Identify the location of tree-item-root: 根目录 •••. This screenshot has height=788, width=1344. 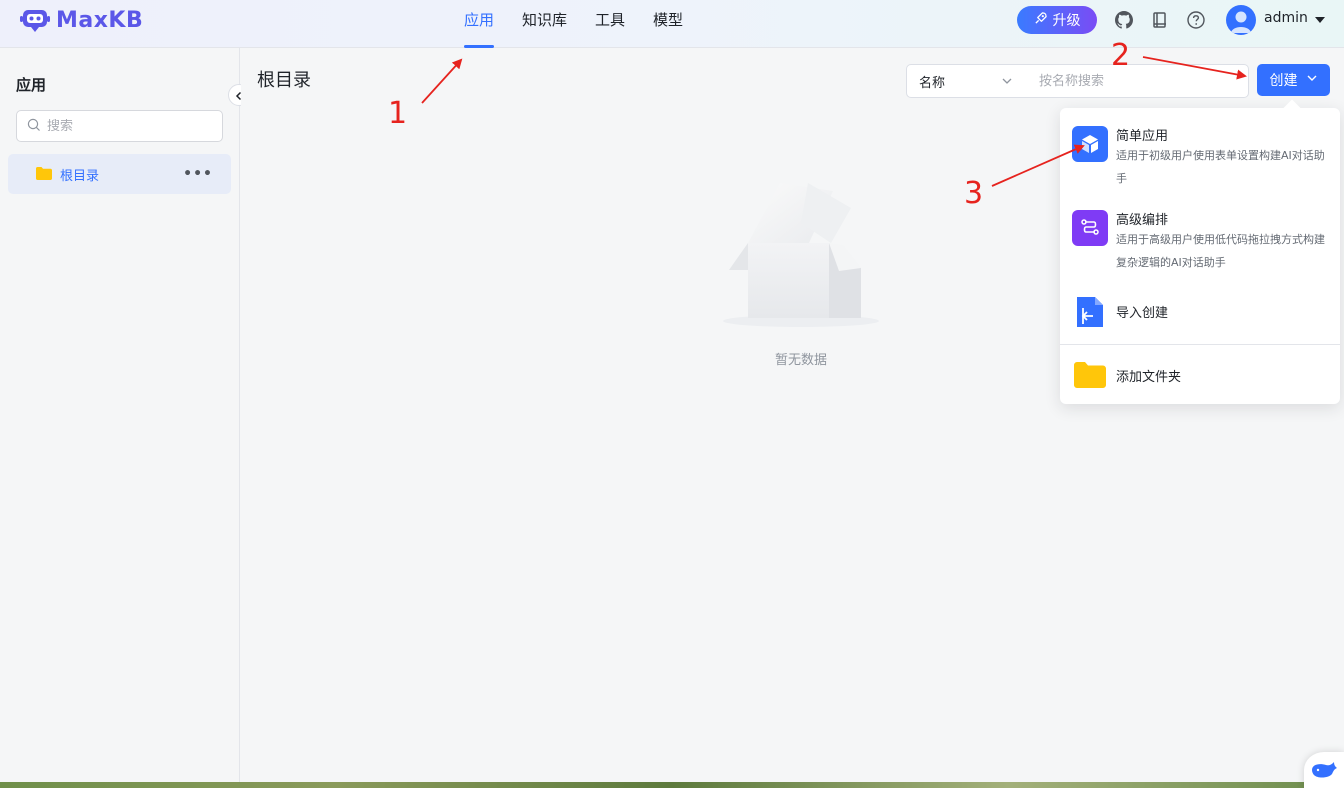
(119, 174).